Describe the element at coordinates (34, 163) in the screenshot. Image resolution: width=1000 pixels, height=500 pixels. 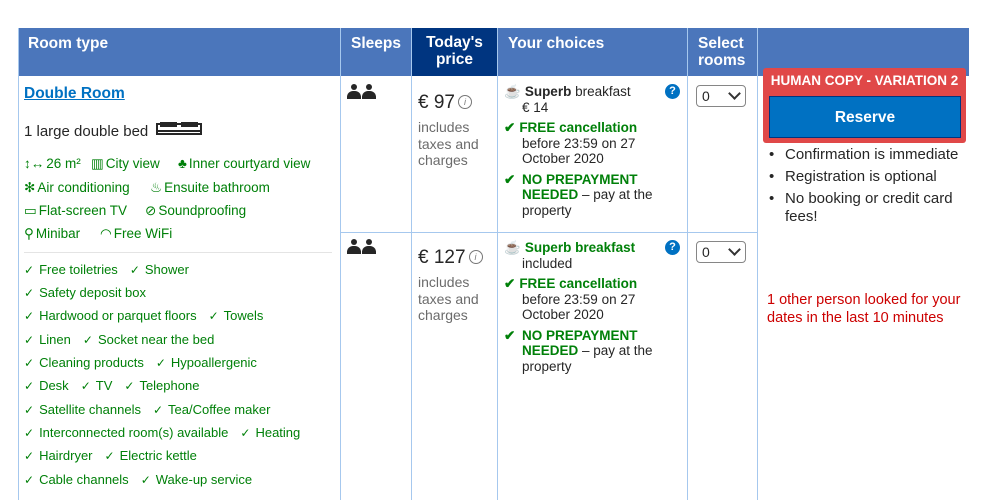
I see `room-size-icon: ↕↔` at that location.